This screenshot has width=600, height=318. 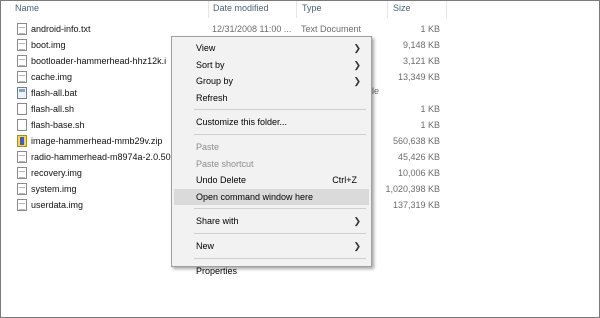 What do you see at coordinates (27, 8) in the screenshot?
I see `column-name-label: Name` at bounding box center [27, 8].